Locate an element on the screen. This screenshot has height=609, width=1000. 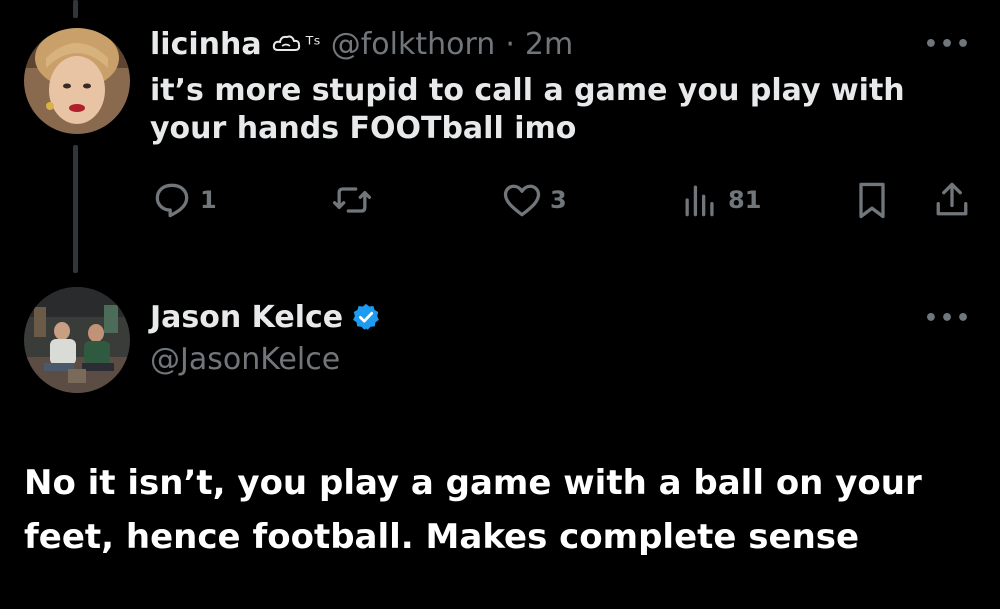
author-avatar is located at coordinates (77, 340).